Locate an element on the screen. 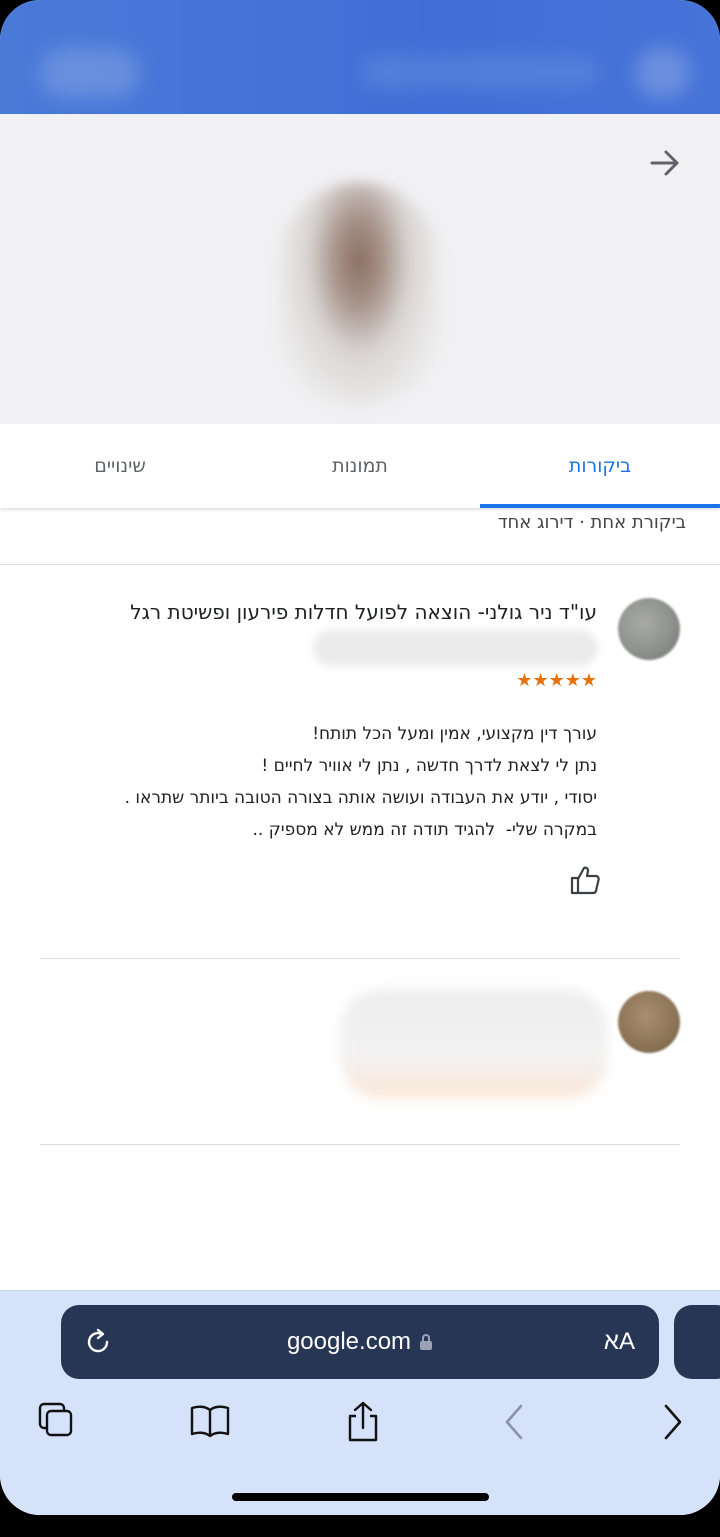 The height and width of the screenshot is (1537, 720). blurred-text is located at coordinates (480, 72).